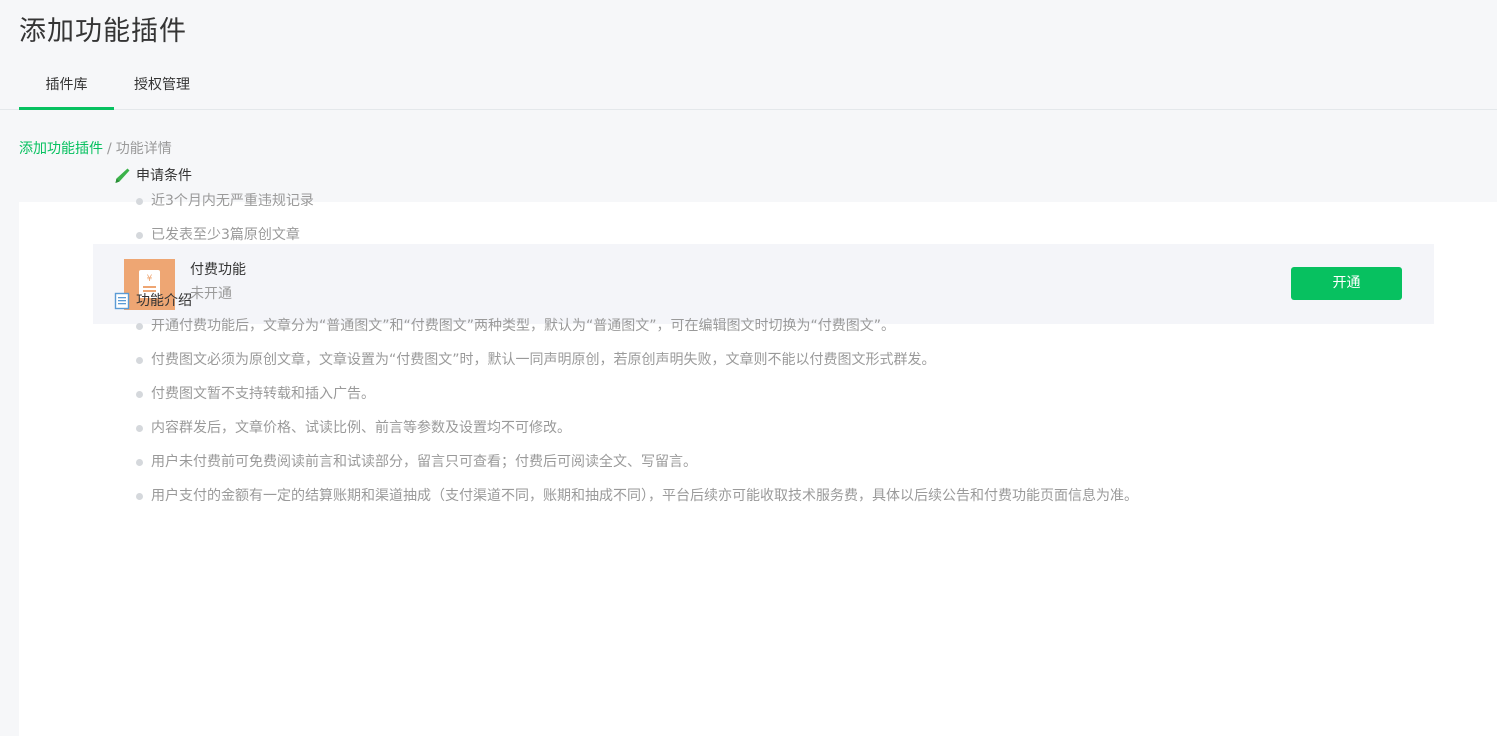  I want to click on list-item: 付费图文暂不支持转载和插入广告。, so click(763, 401).